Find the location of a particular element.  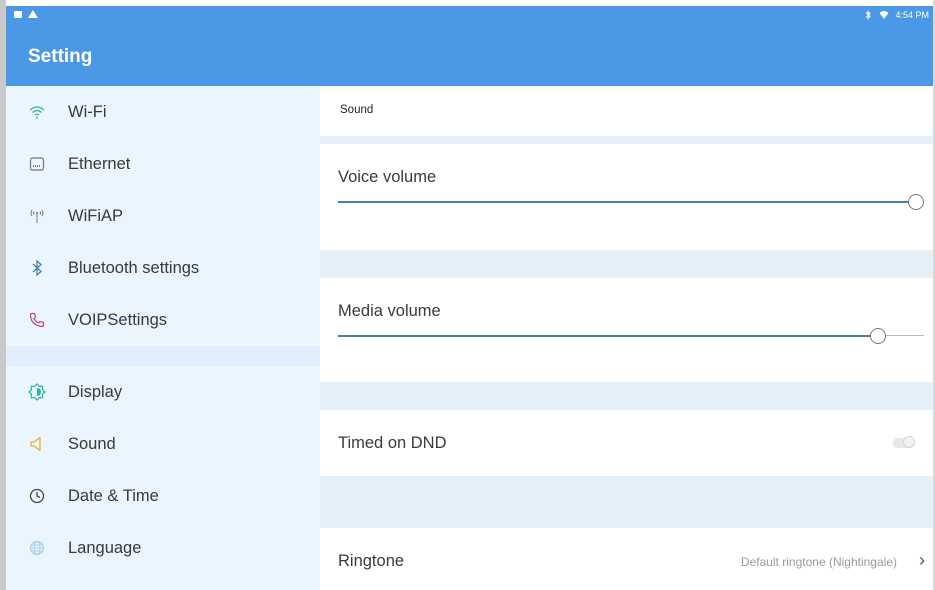

media-volume-slider is located at coordinates (631, 336).